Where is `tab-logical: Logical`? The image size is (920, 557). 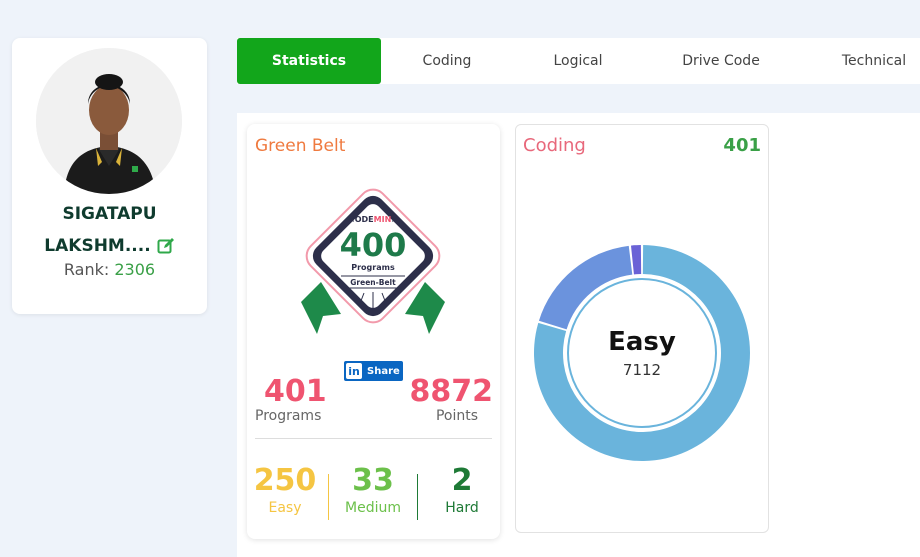 tab-logical: Logical is located at coordinates (578, 61).